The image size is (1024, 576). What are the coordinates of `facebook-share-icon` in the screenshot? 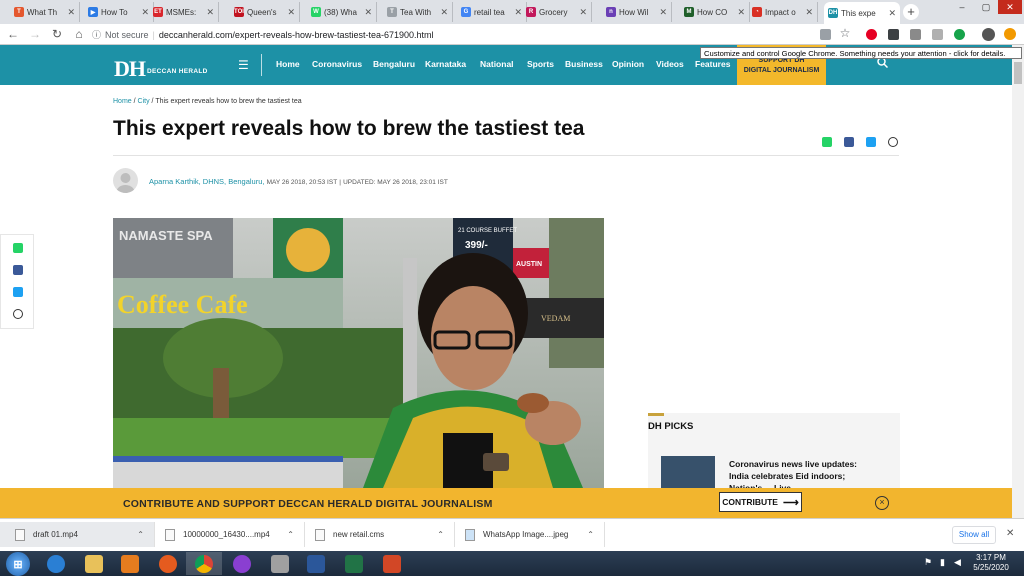 It's located at (849, 142).